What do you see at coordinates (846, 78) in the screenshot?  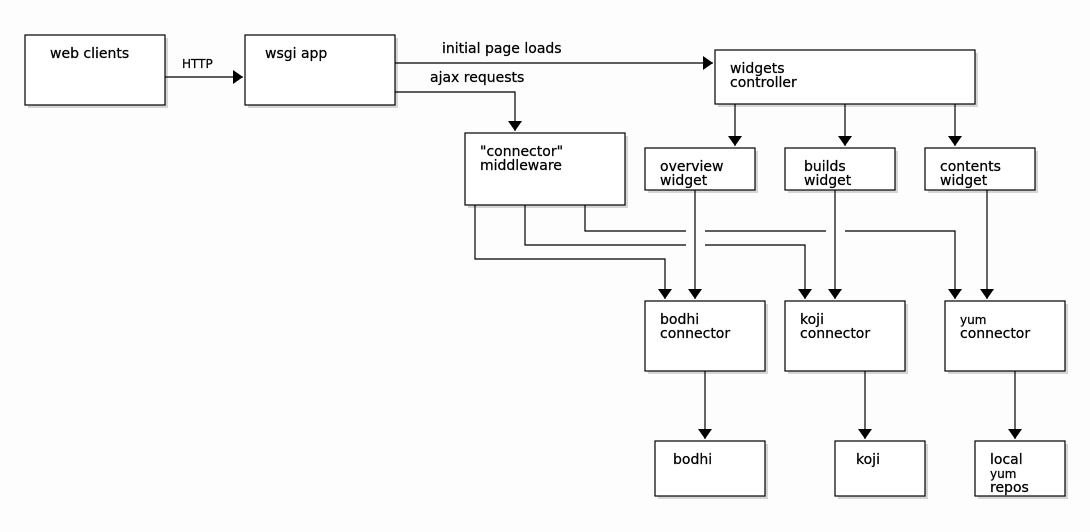 I see `node-widgets-controller: widgetscontroller` at bounding box center [846, 78].